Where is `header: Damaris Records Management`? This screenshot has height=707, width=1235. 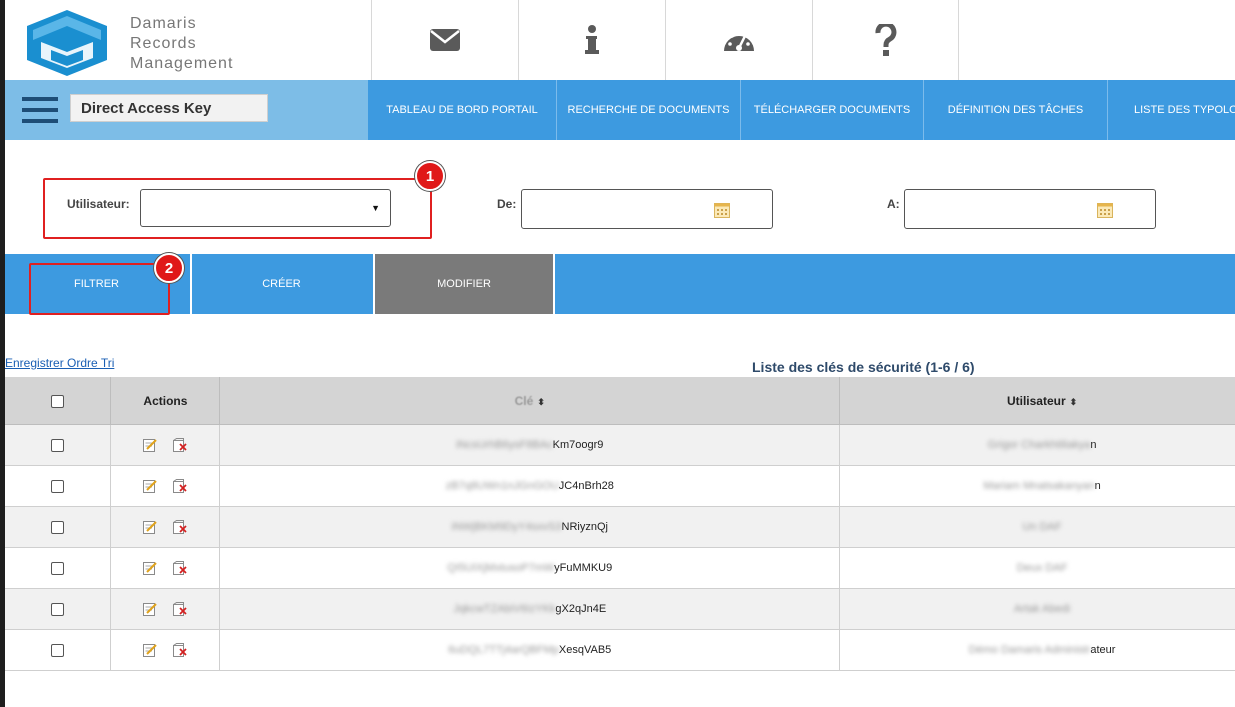 header: Damaris Records Management is located at coordinates (620, 40).